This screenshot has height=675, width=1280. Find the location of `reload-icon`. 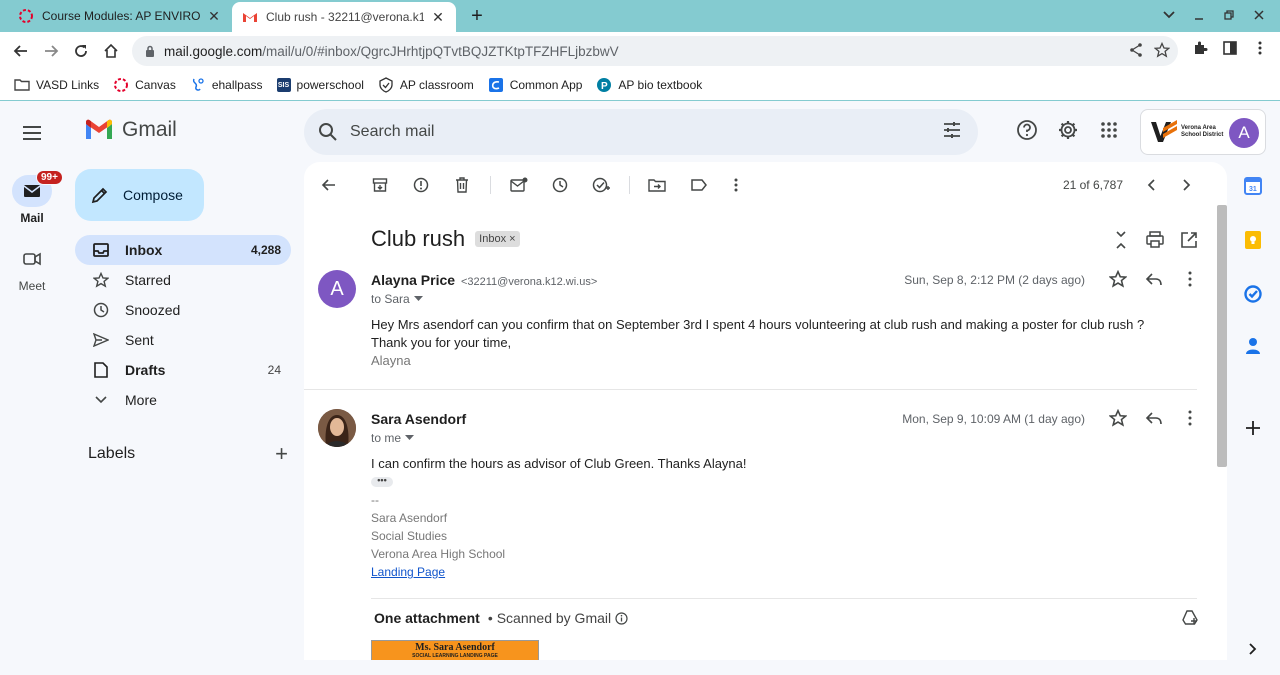

reload-icon is located at coordinates (81, 51).